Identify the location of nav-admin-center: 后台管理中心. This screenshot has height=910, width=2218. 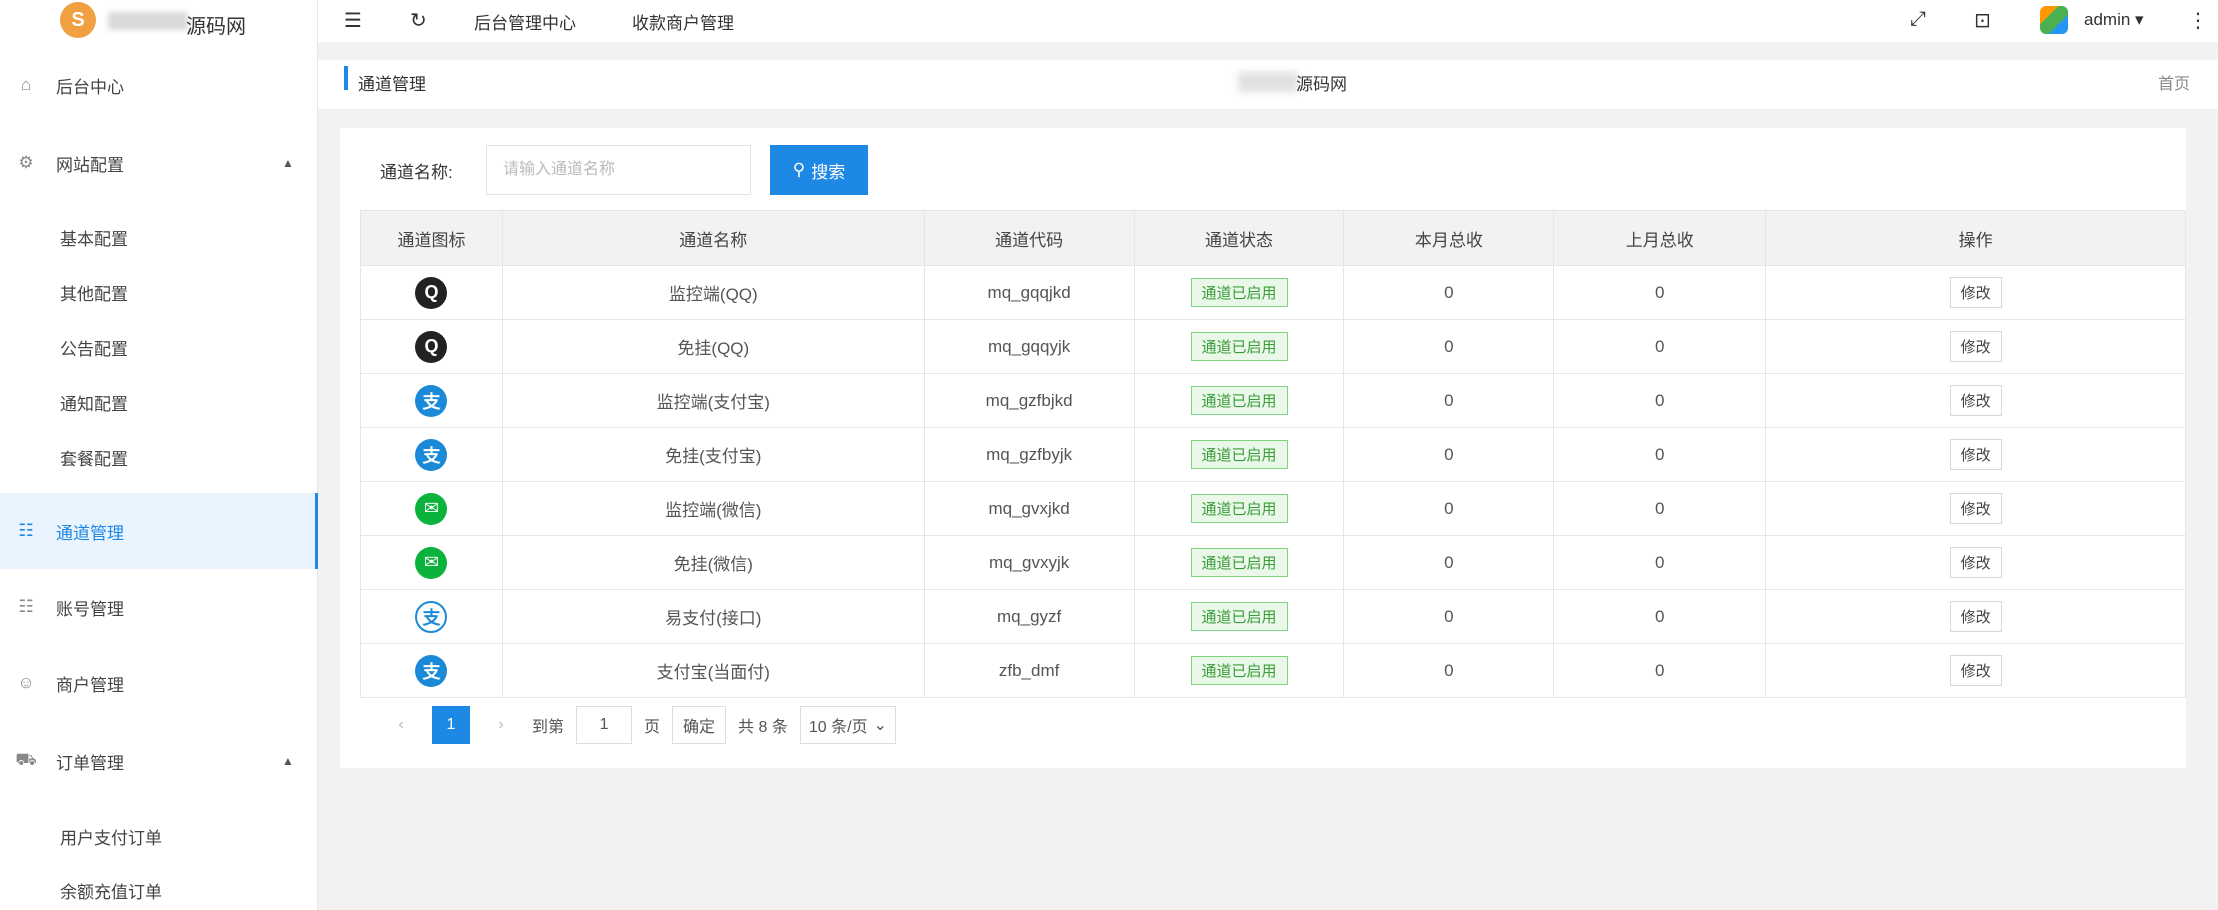
(525, 21).